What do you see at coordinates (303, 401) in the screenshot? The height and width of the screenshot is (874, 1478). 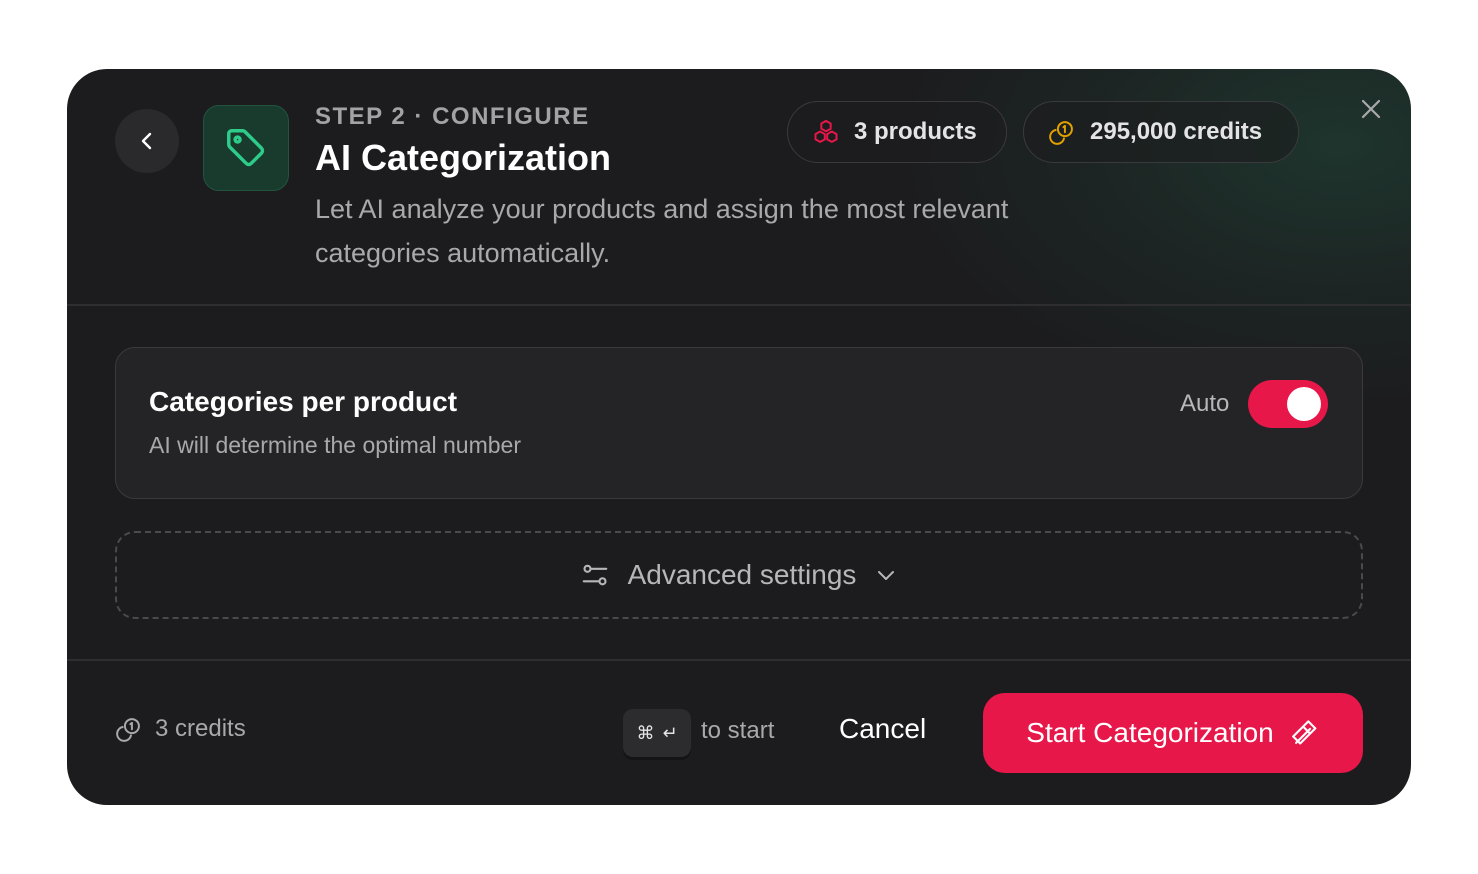 I see `setting-title: Categories per product` at bounding box center [303, 401].